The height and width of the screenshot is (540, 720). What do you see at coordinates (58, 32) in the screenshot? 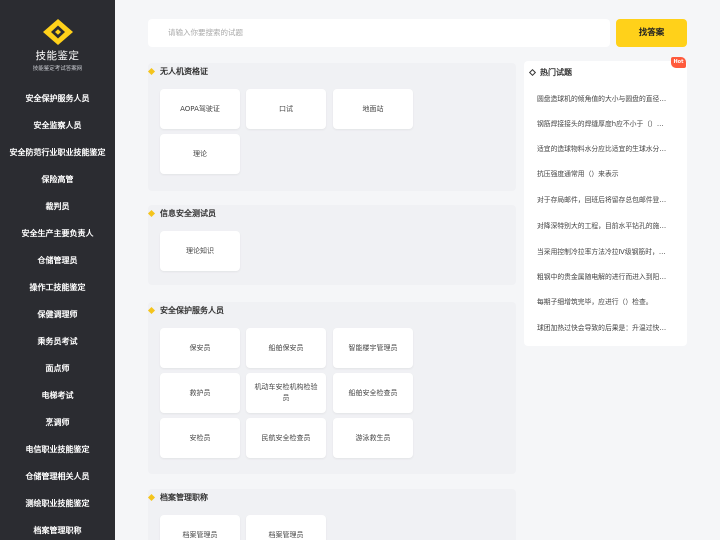
I see `logo-icon` at bounding box center [58, 32].